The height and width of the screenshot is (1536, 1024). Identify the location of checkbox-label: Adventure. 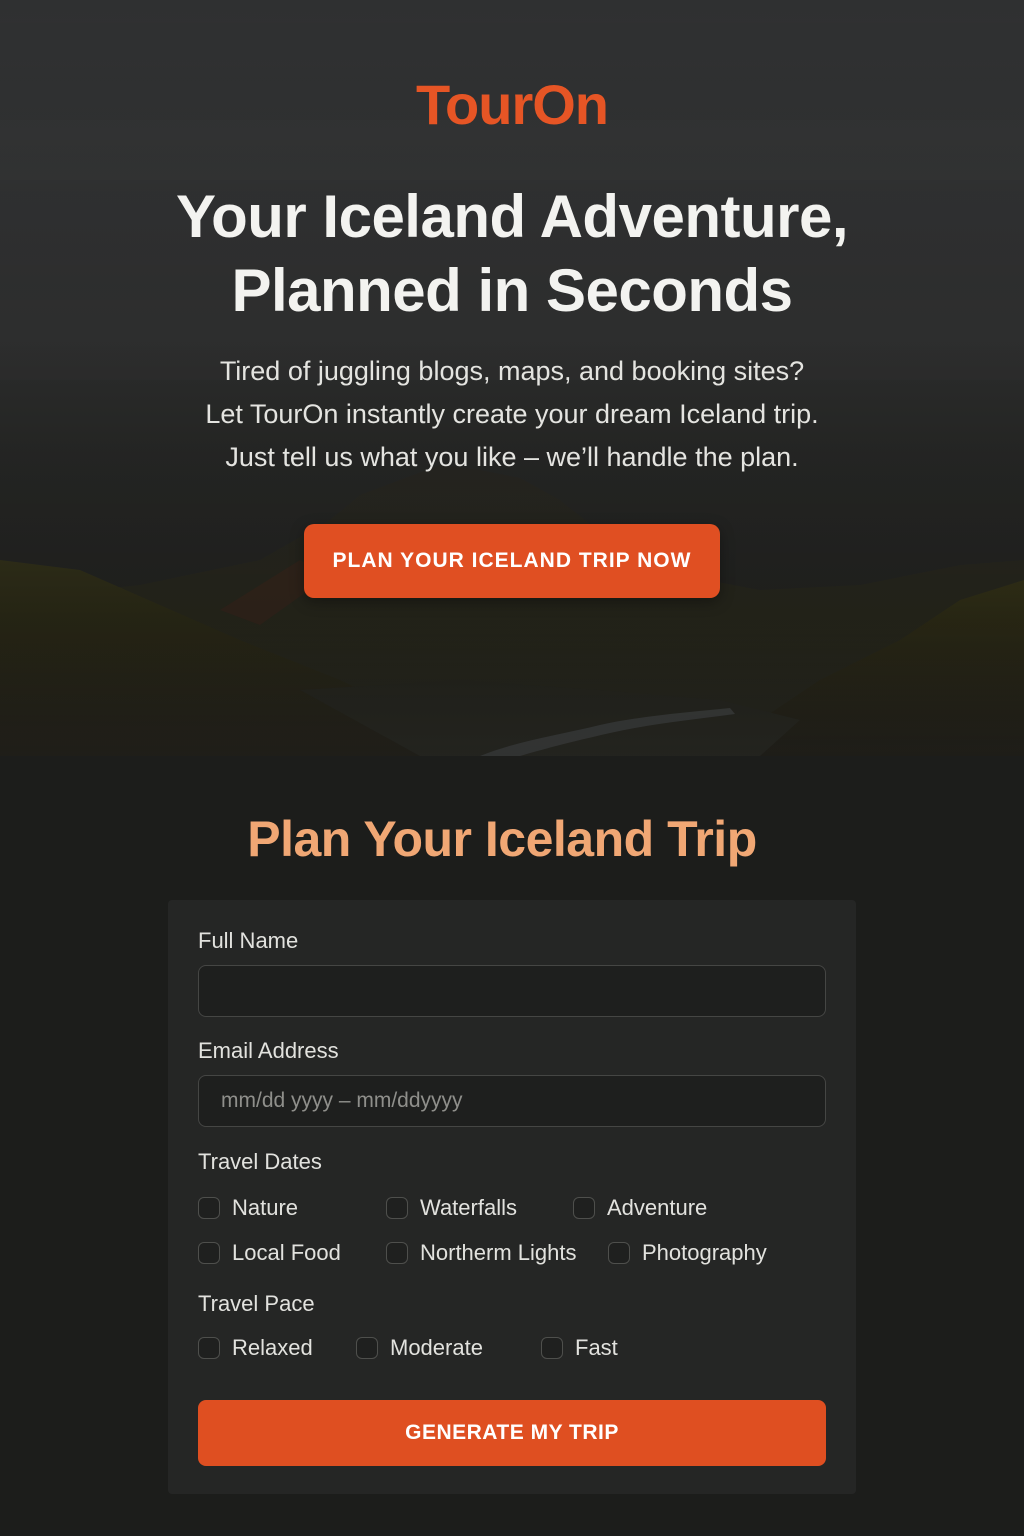
(657, 1207).